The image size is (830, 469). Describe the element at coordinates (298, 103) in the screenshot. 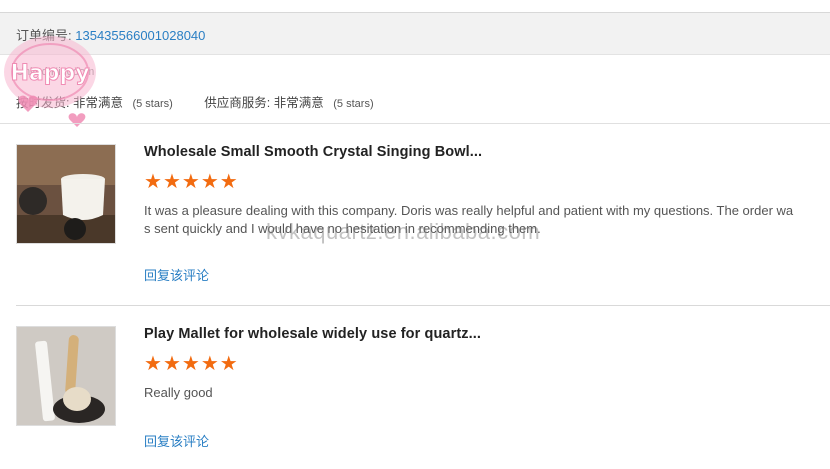

I see `service-rating-value: 非常满意` at that location.